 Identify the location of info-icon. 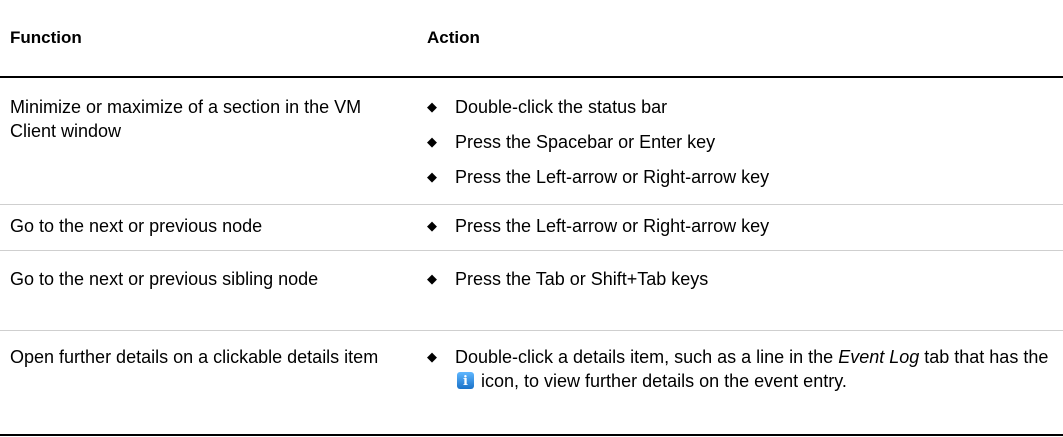
(465, 382).